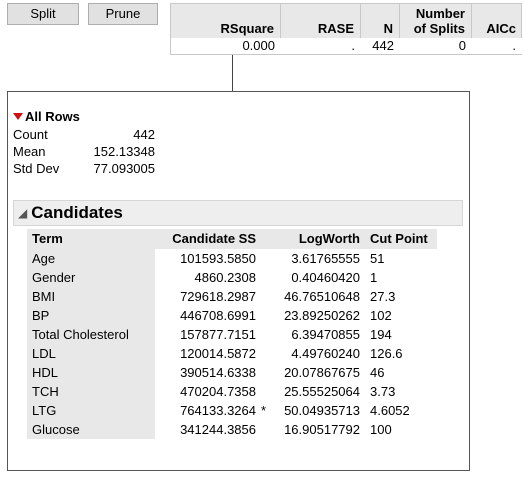  Describe the element at coordinates (43, 14) in the screenshot. I see `split-button: Split` at that location.